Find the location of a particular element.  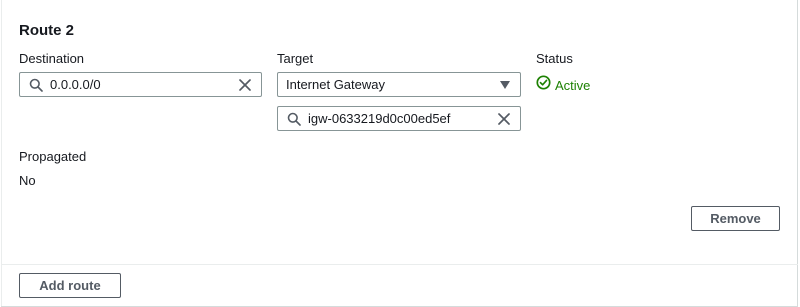

target-search-value: igw-0633219d0c00ed5ef is located at coordinates (379, 118).